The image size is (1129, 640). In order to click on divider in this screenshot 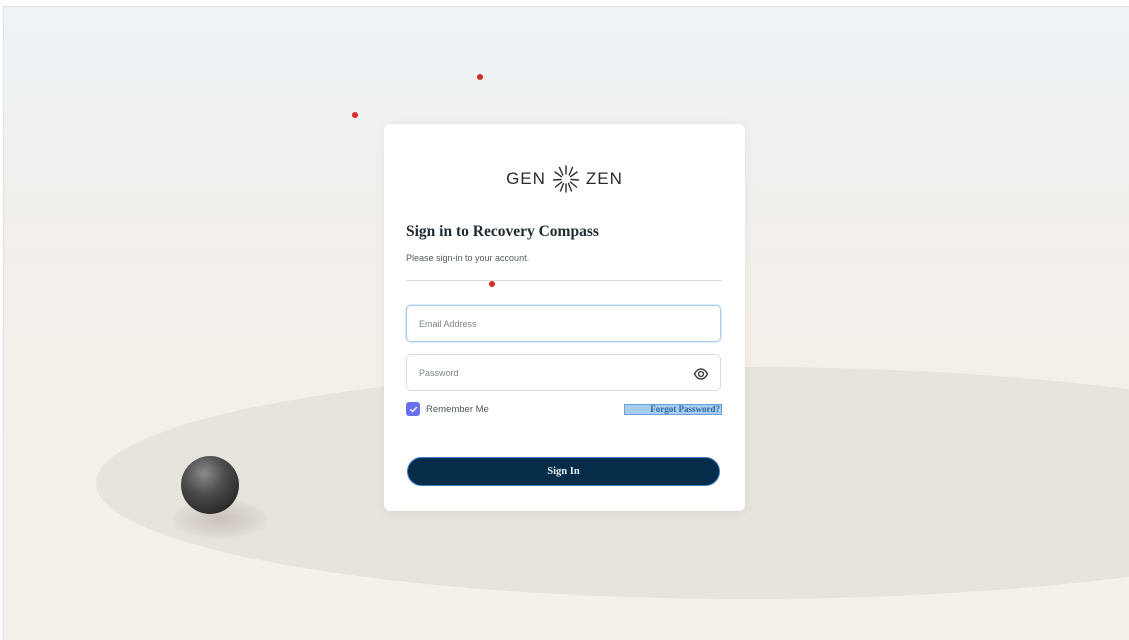, I will do `click(564, 280)`.